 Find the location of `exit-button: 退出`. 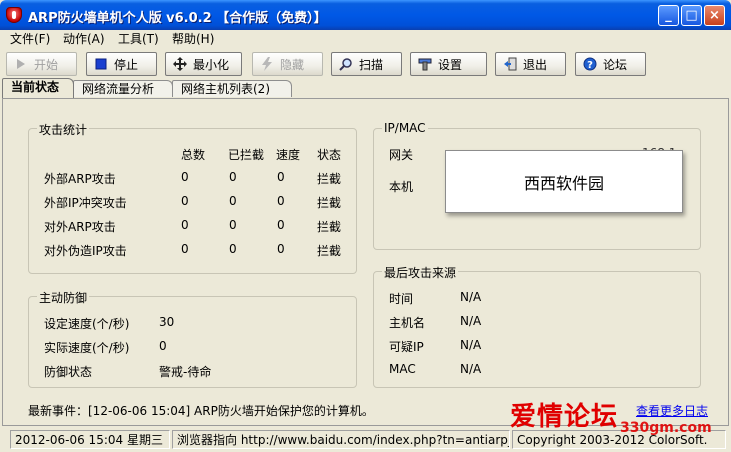

exit-button: 退出 is located at coordinates (530, 64).